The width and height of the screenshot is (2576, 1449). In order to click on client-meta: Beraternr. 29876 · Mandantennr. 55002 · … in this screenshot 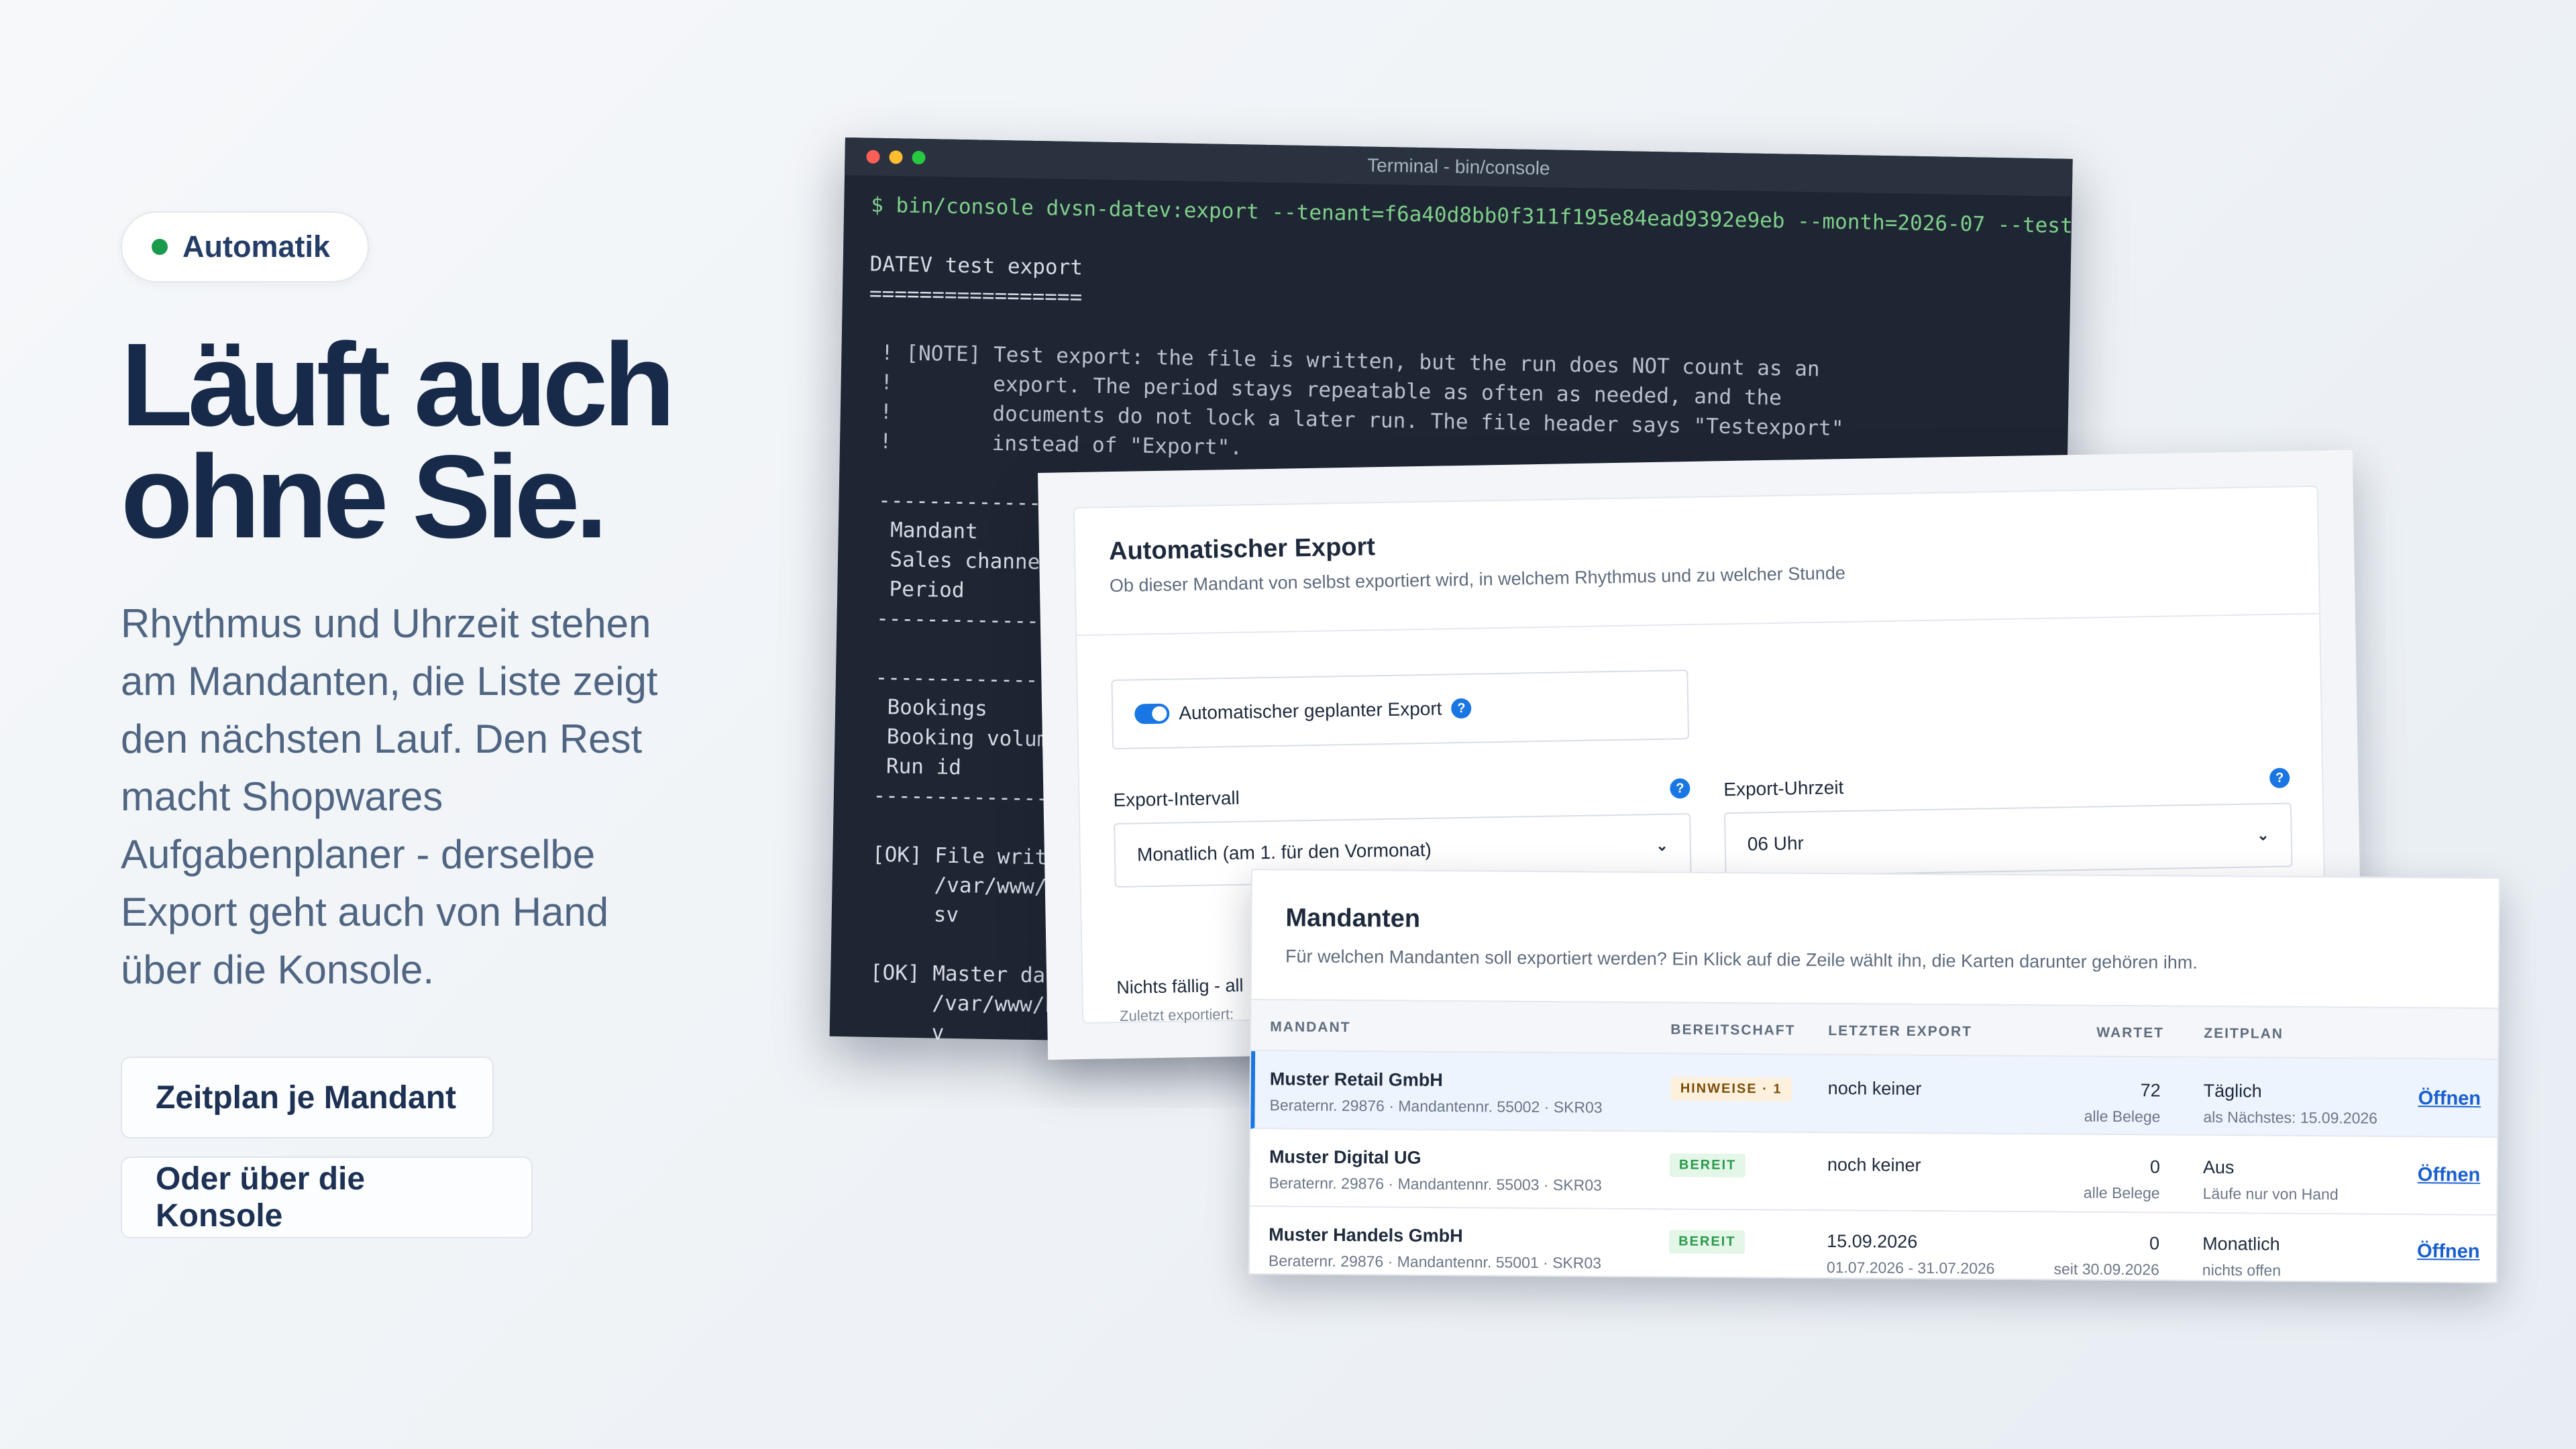, I will do `click(1436, 1106)`.